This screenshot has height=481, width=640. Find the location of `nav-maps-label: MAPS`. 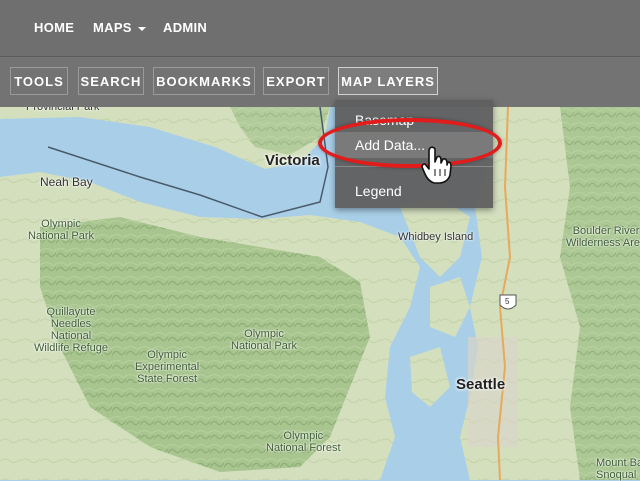

nav-maps-label: MAPS is located at coordinates (112, 27).